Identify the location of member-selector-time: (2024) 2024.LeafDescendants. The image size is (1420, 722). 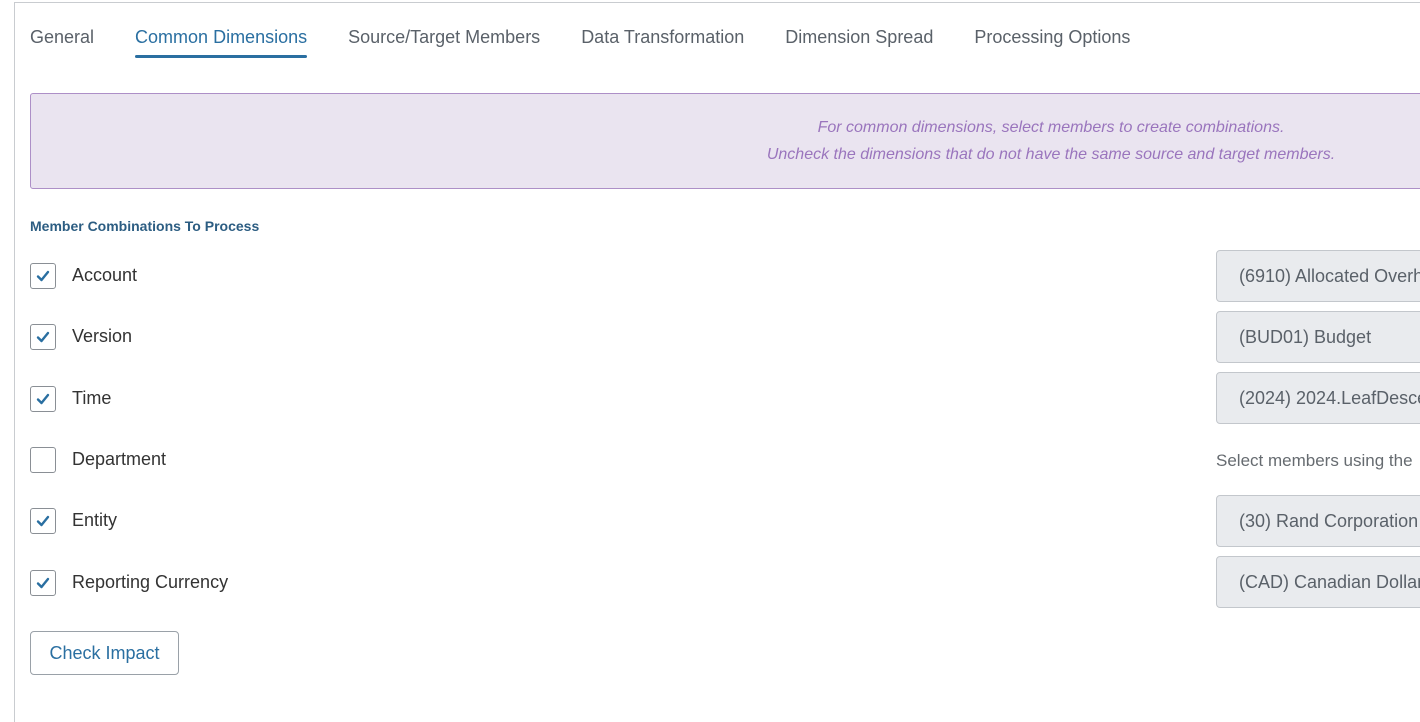
(1318, 398).